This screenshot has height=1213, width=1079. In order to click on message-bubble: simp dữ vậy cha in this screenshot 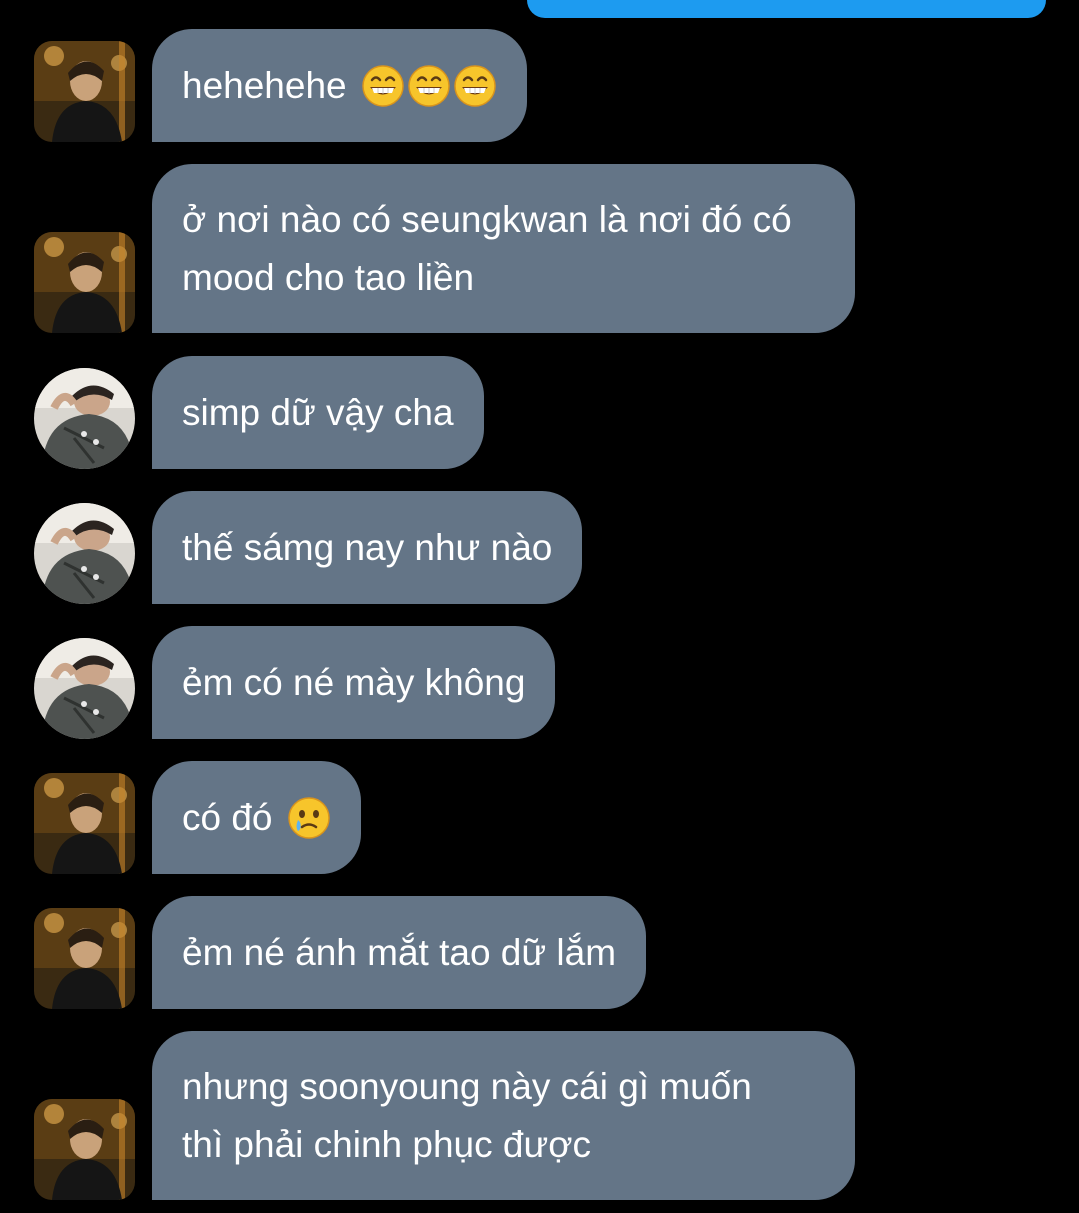, I will do `click(318, 412)`.